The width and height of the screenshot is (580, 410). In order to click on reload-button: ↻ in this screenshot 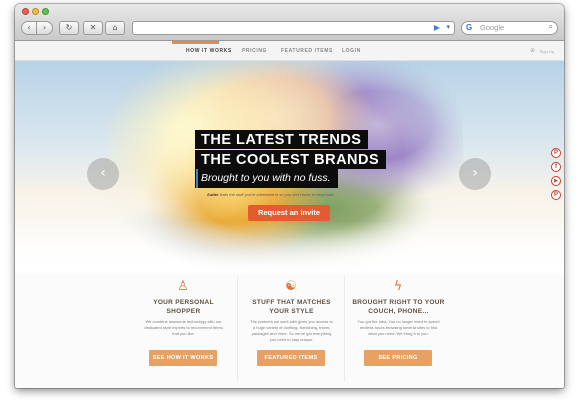, I will do `click(69, 28)`.